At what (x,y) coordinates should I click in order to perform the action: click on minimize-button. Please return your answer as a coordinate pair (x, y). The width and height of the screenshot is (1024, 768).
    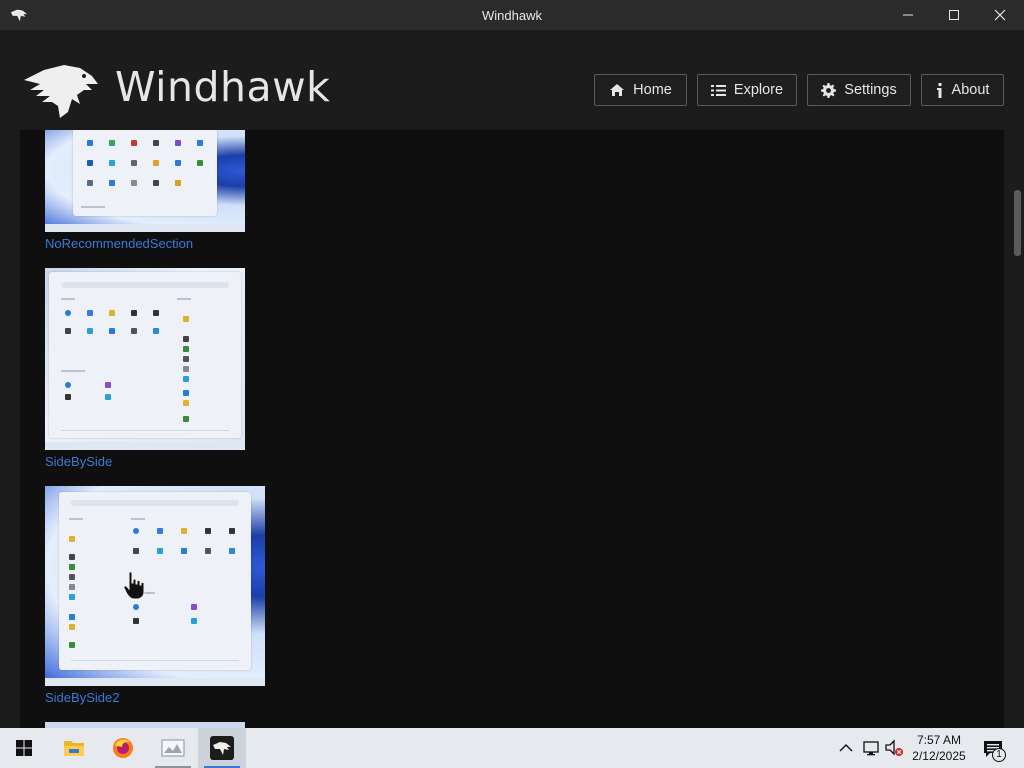
    Looking at the image, I should click on (908, 15).